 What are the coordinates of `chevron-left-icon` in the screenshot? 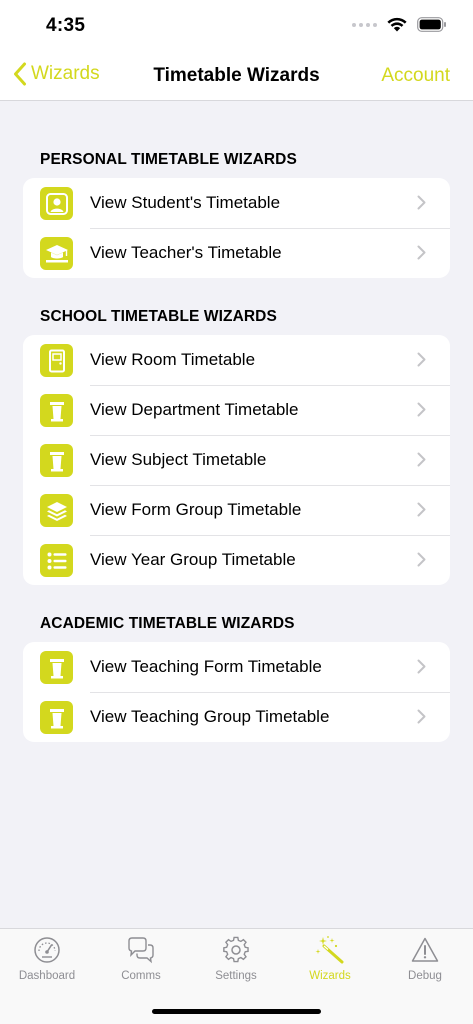 It's located at (20, 74).